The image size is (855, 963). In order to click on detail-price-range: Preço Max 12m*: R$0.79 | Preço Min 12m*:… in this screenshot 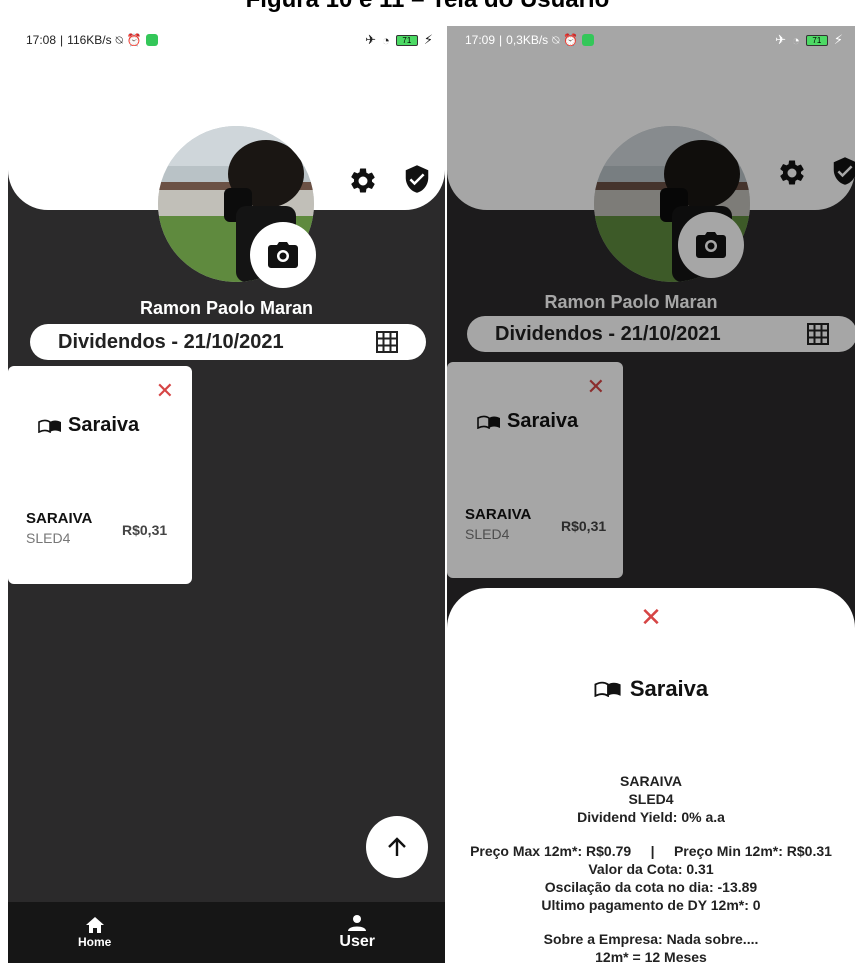, I will do `click(651, 851)`.